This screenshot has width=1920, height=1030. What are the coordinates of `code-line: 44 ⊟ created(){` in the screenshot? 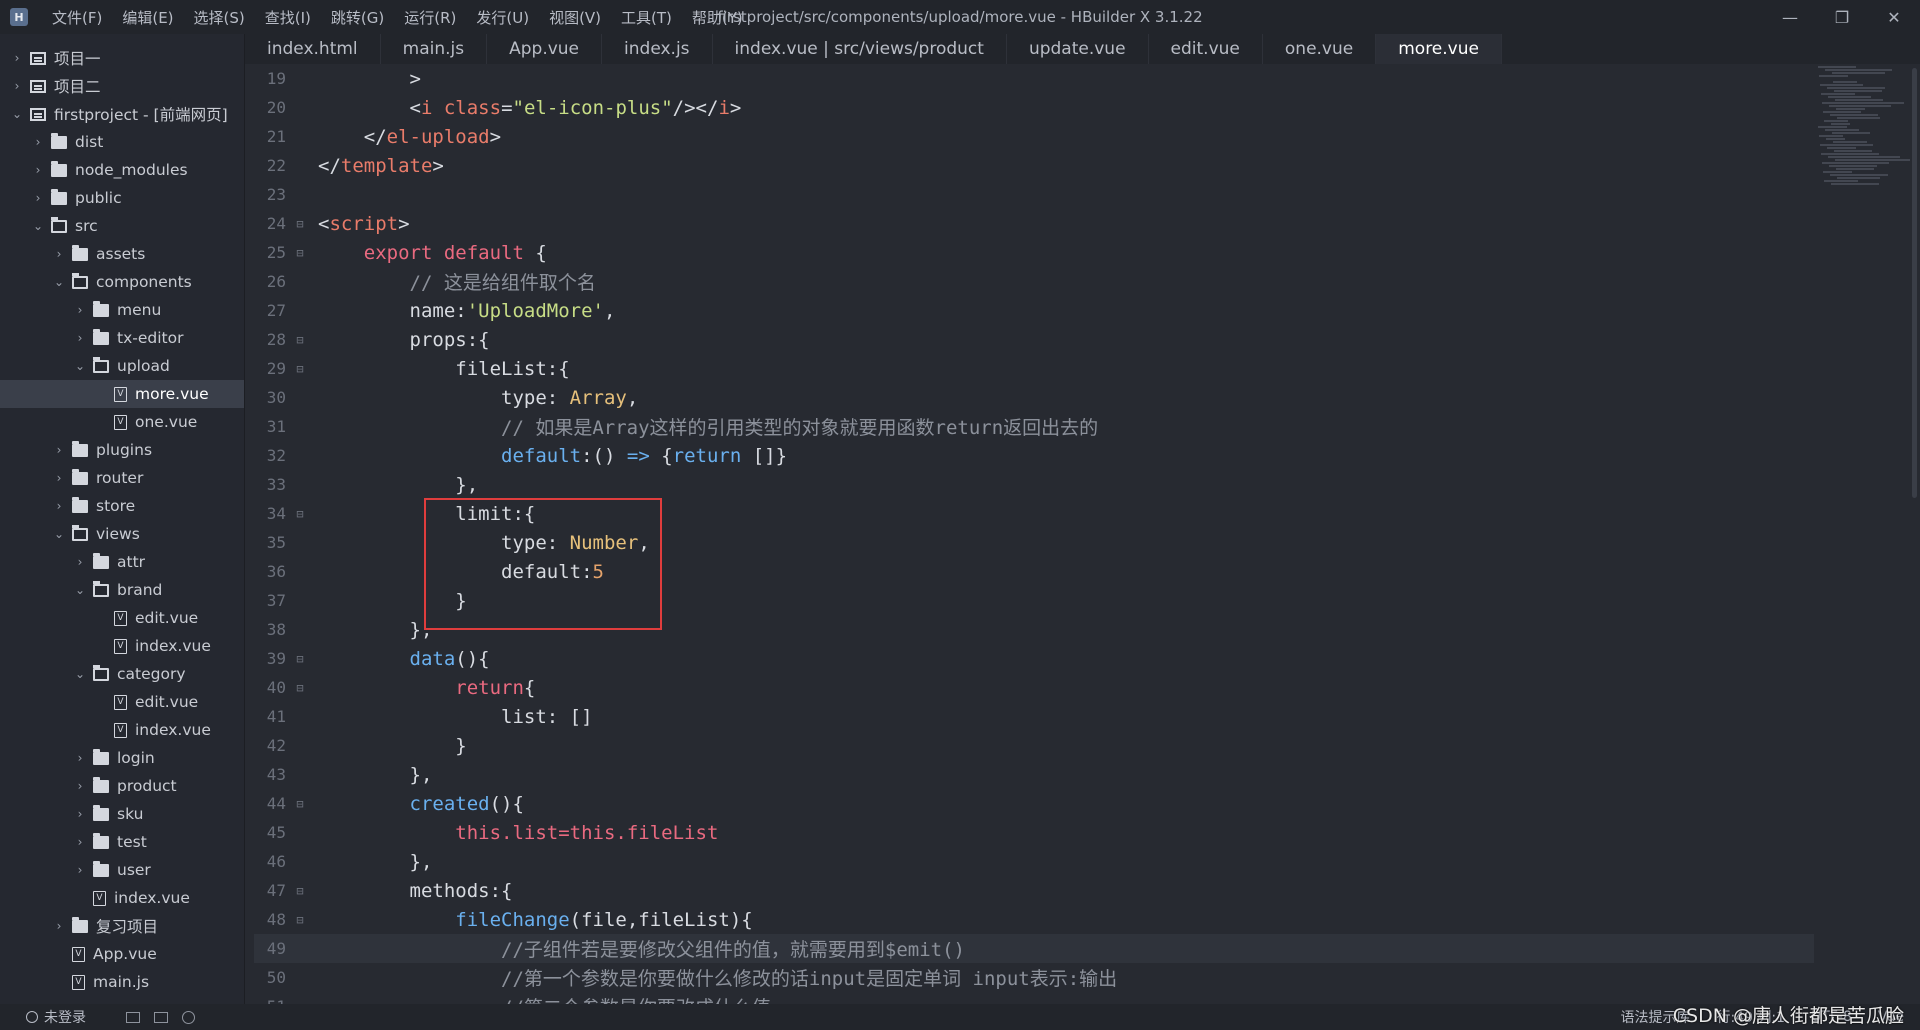 It's located at (1034, 803).